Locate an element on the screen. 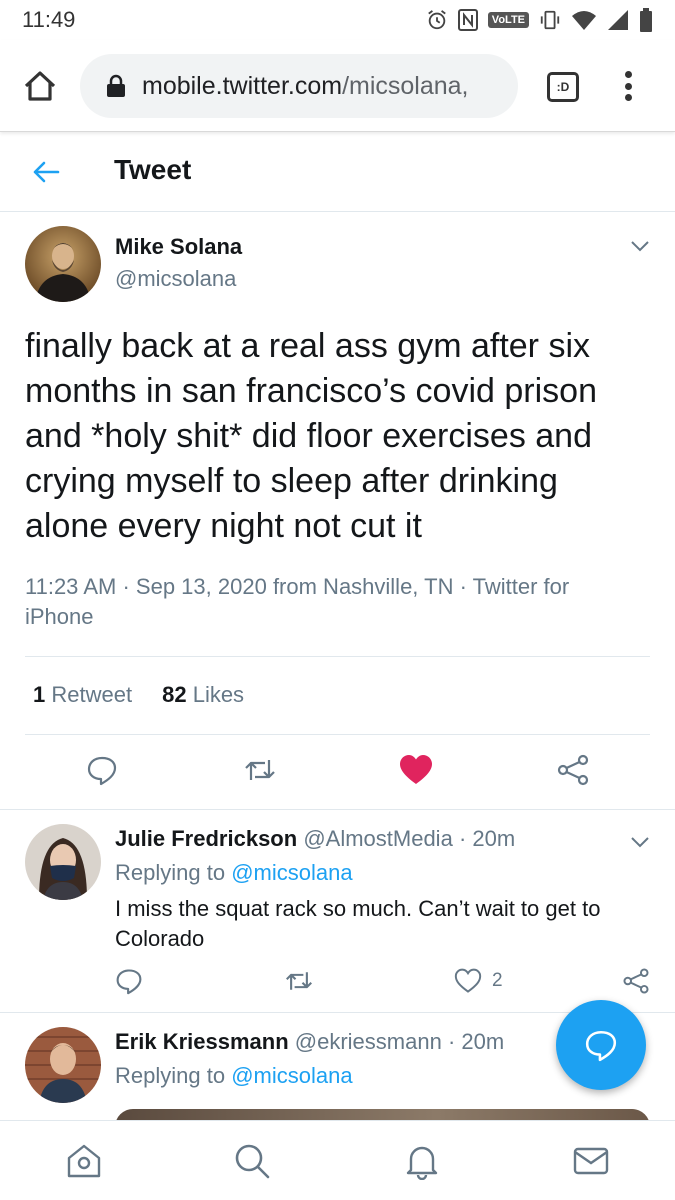 This screenshot has width=675, height=1200. tweet-actions is located at coordinates (337, 772).